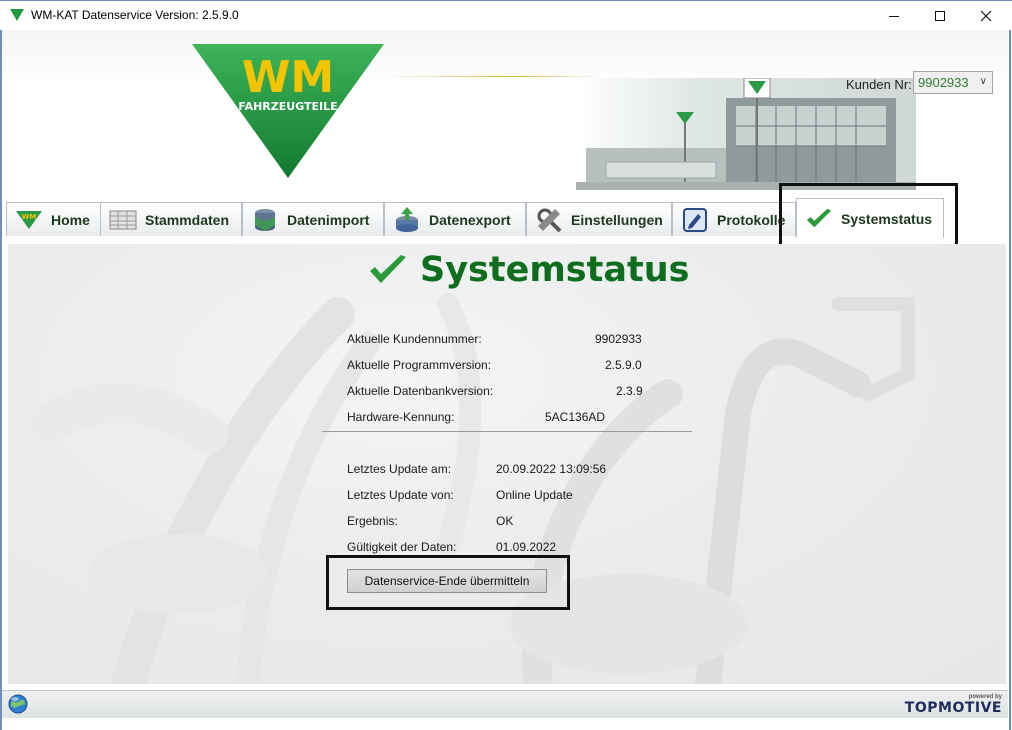  I want to click on kunden-nr-value: 9902933, so click(943, 82).